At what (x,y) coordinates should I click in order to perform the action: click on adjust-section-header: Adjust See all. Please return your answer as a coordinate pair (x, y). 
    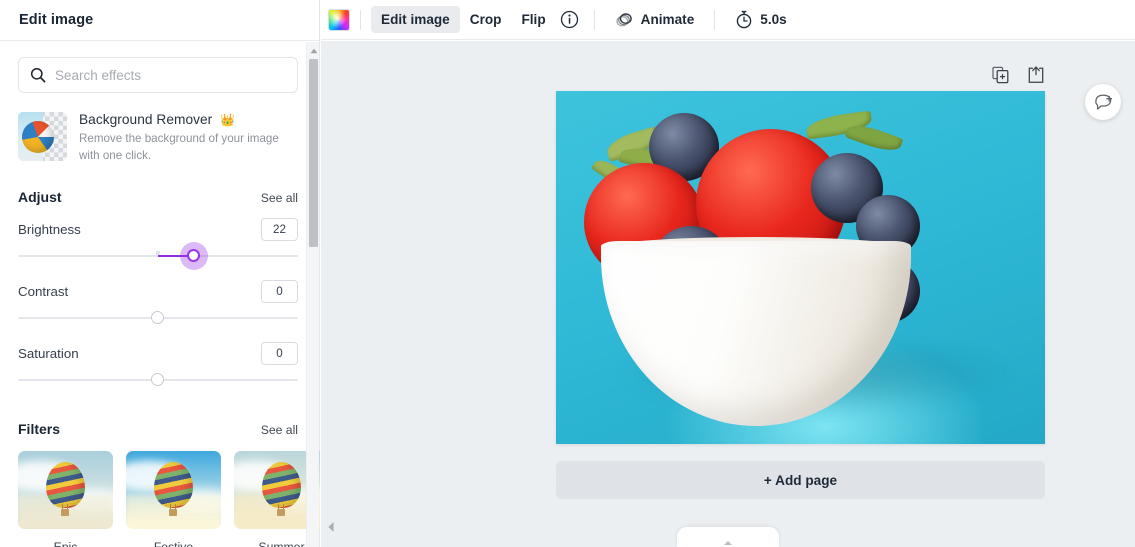
    Looking at the image, I should click on (158, 197).